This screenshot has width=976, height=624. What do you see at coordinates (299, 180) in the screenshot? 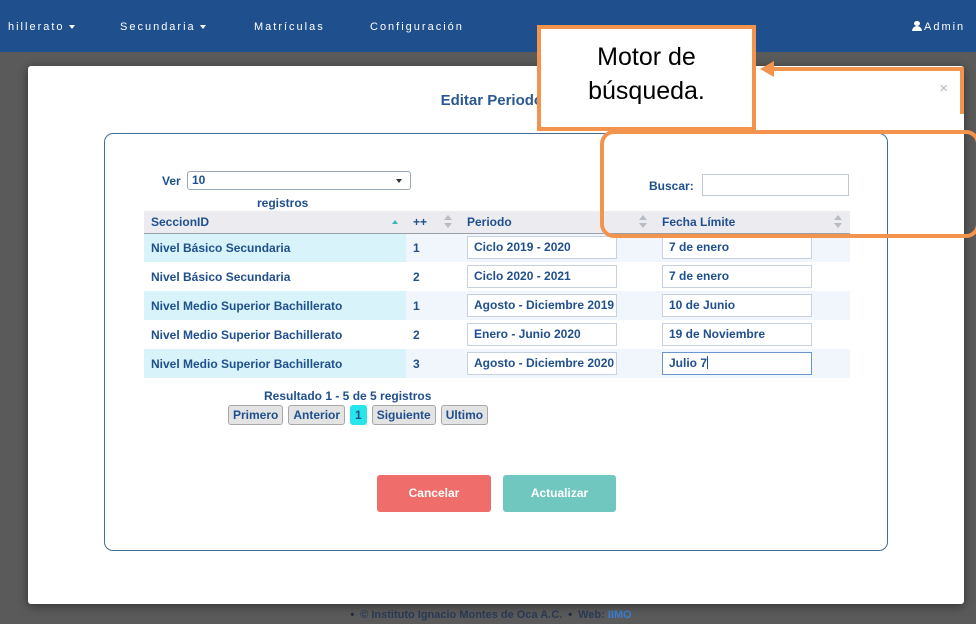
I see `page-length-select: 10` at bounding box center [299, 180].